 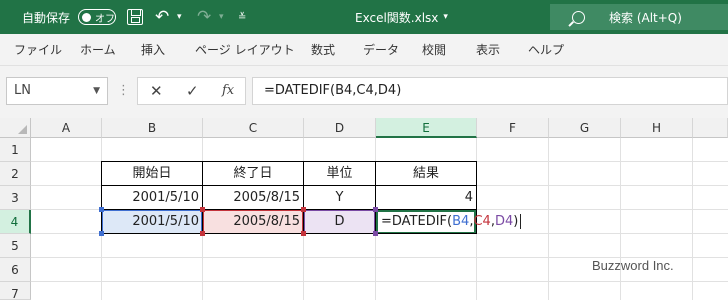 What do you see at coordinates (645, 17) in the screenshot?
I see `search-placeholder: 検索 (Alt+Q)` at bounding box center [645, 17].